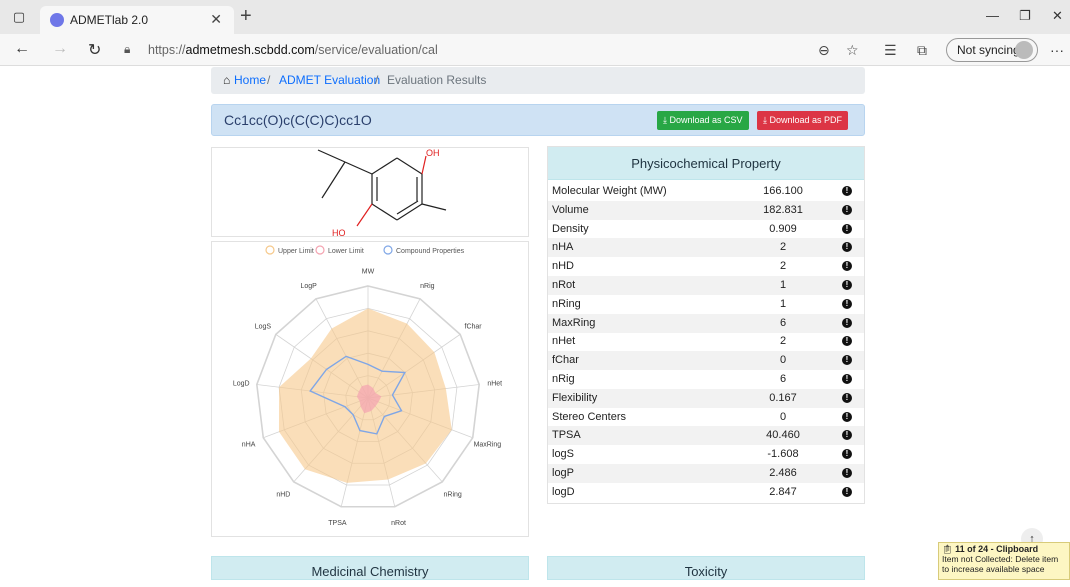  I want to click on radar-axis-label: nHD, so click(283, 495).